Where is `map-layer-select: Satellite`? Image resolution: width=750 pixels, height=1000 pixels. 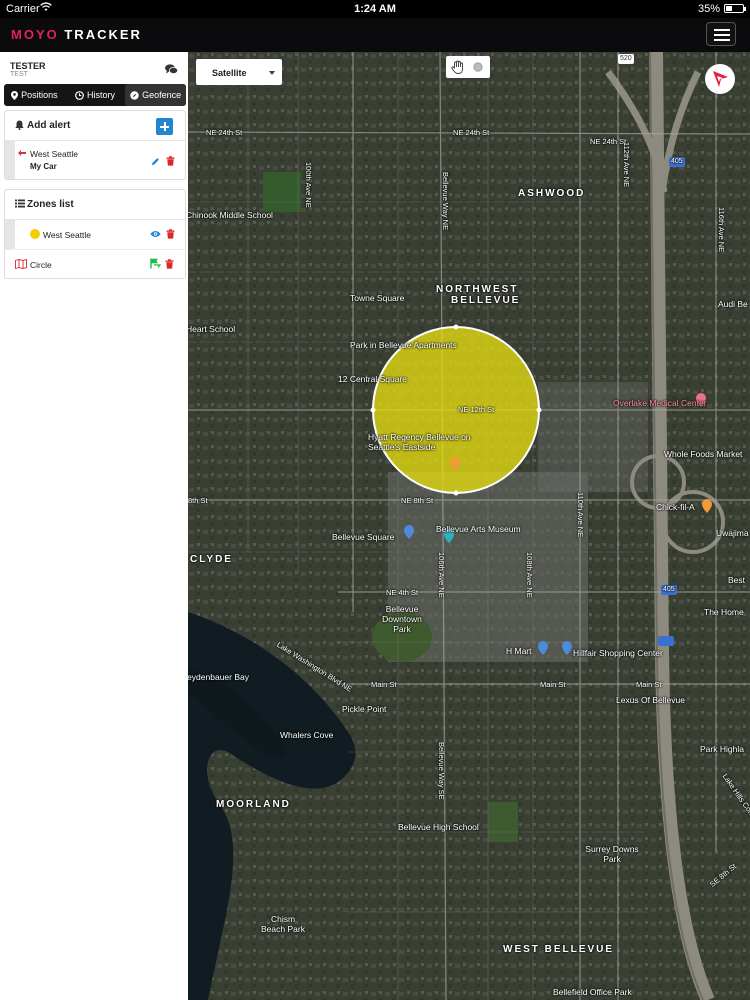
map-layer-select: Satellite is located at coordinates (239, 72).